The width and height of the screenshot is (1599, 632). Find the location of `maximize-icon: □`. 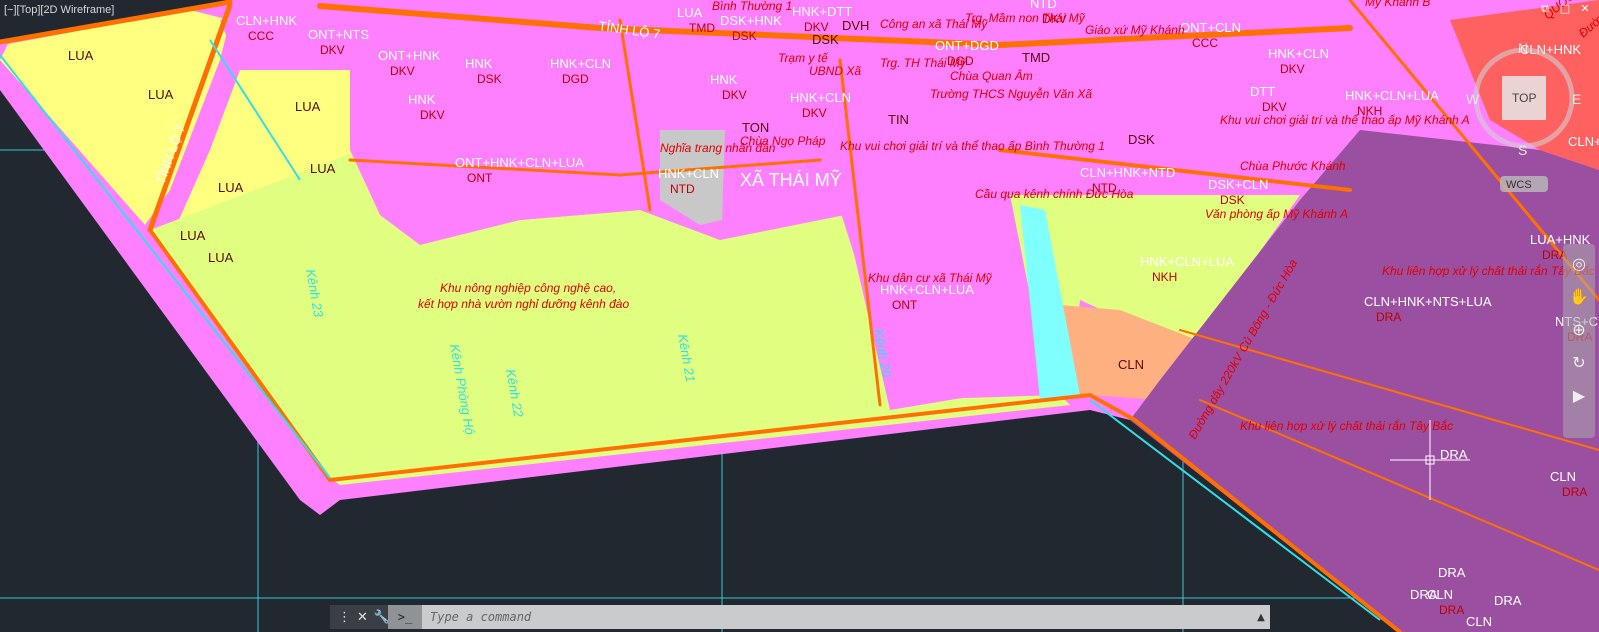

maximize-icon: □ is located at coordinates (1565, 9).